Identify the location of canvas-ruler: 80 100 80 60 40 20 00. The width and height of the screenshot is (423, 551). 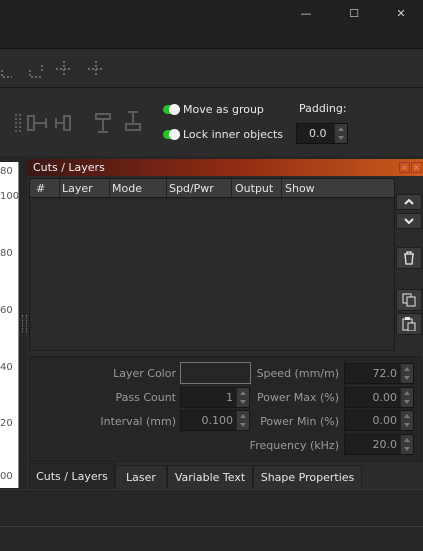
(9, 325).